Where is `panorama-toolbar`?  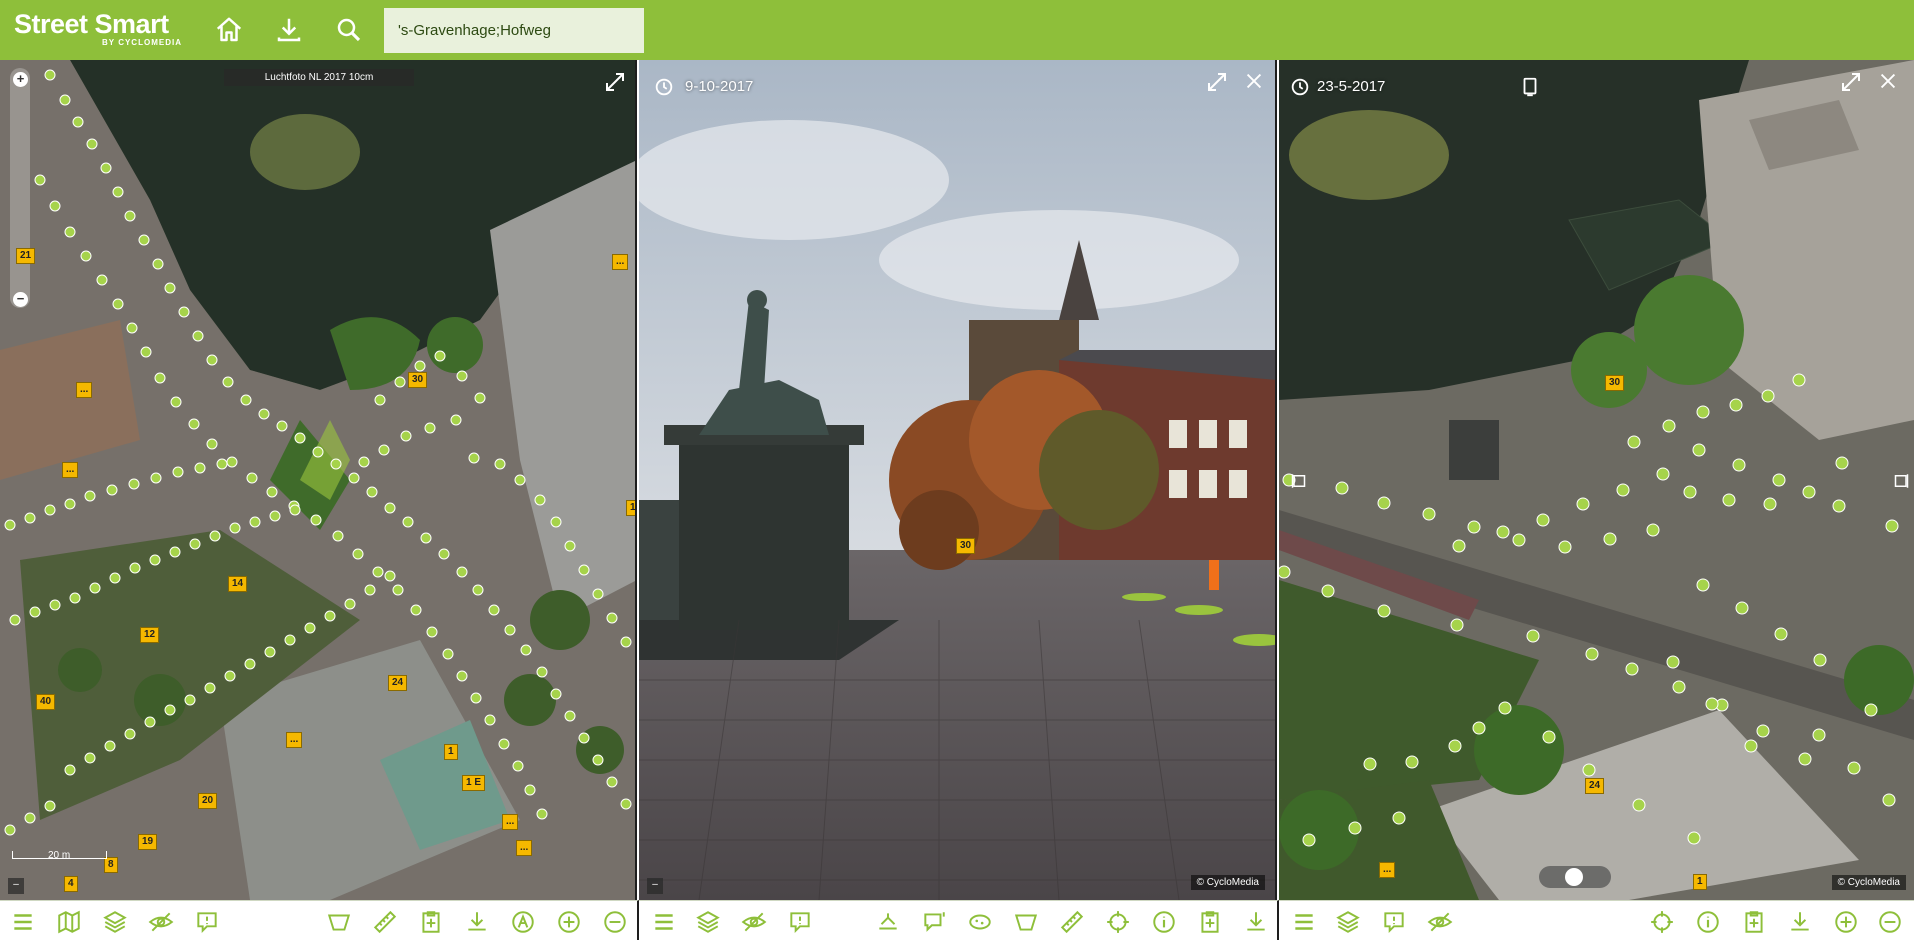
panorama-toolbar is located at coordinates (959, 920).